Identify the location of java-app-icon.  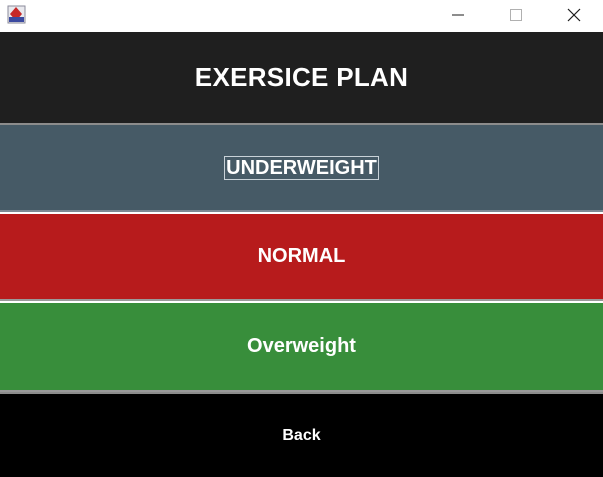
(16, 14).